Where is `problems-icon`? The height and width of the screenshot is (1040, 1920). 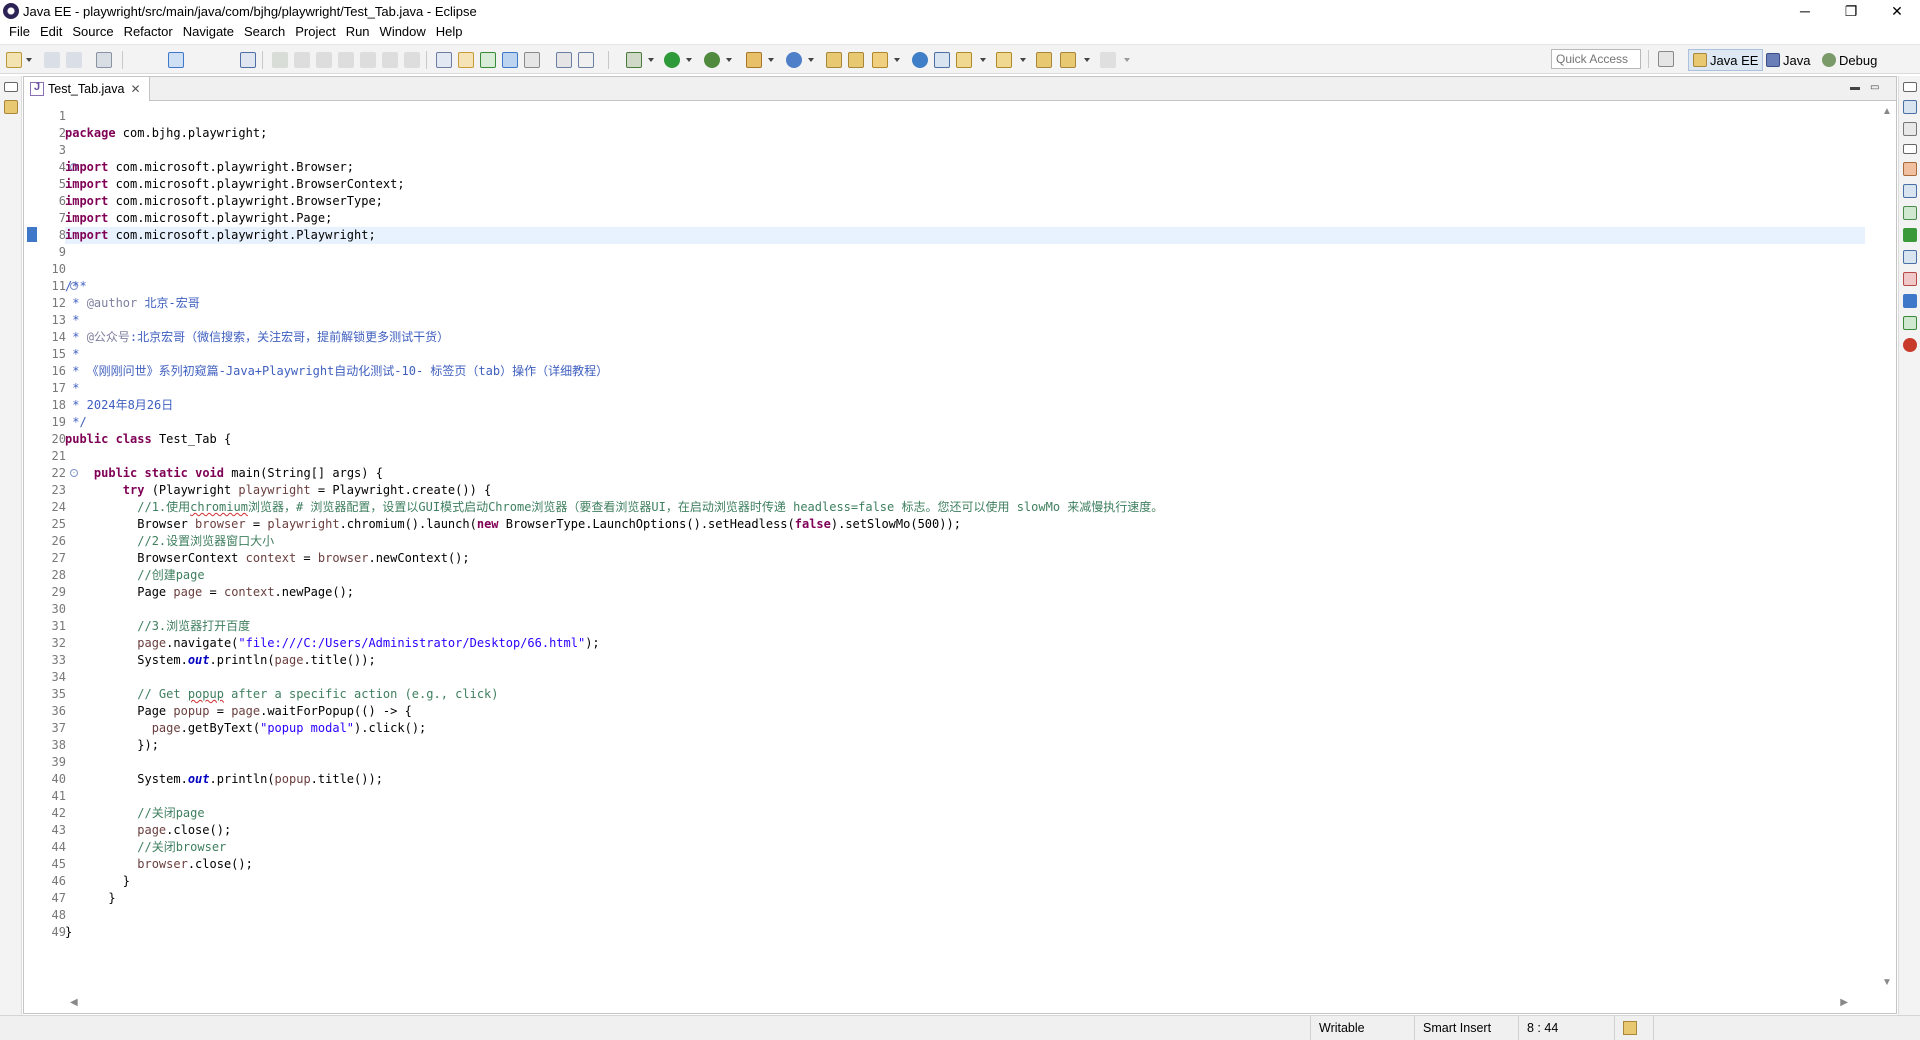 problems-icon is located at coordinates (1910, 279).